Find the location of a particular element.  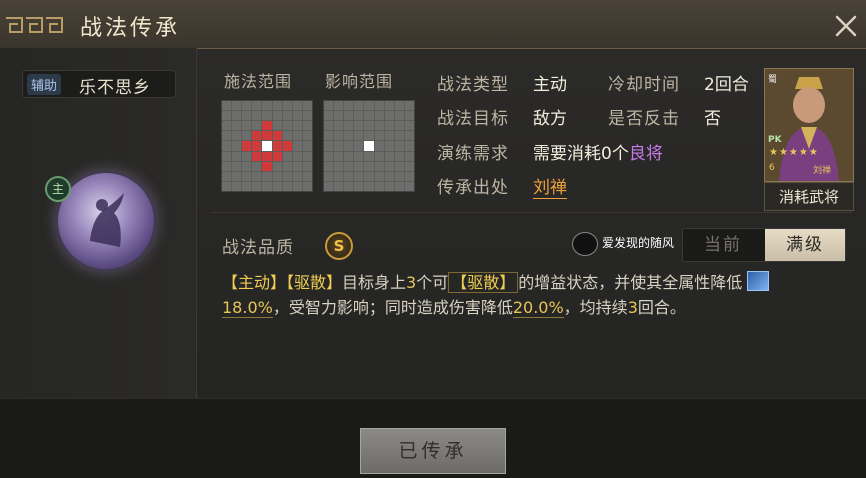

training-prefix: 需要消耗0个 is located at coordinates (581, 154).